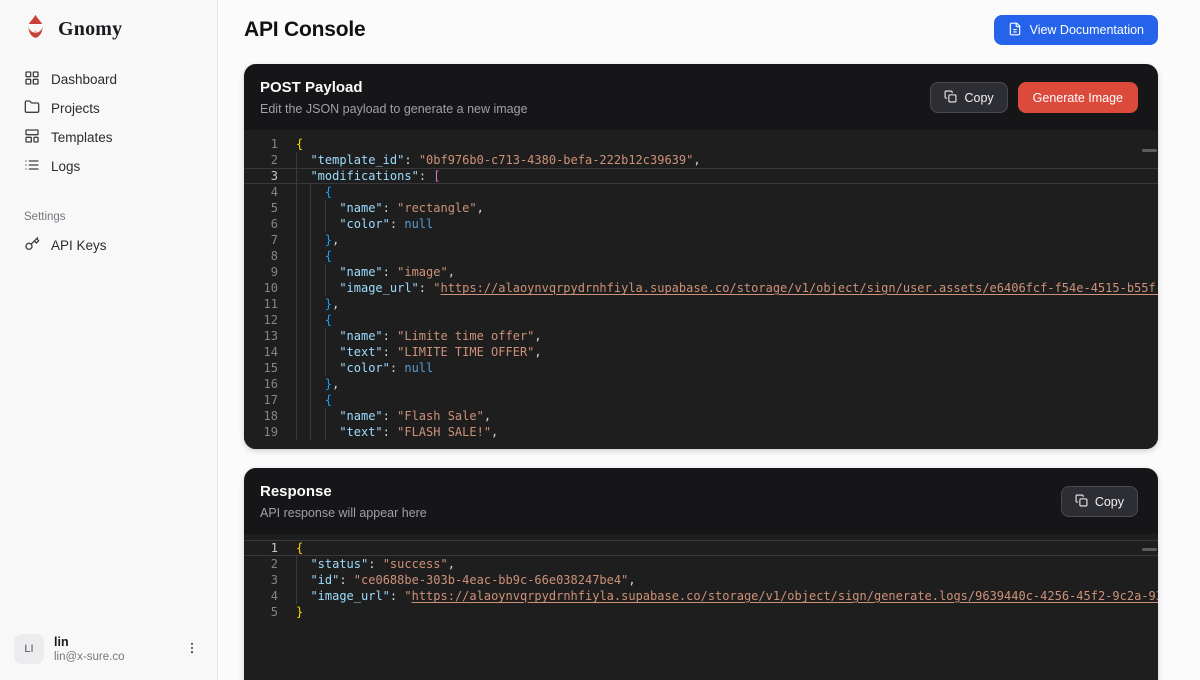 This screenshot has height=680, width=1200. I want to click on line-number: 1, so click(274, 548).